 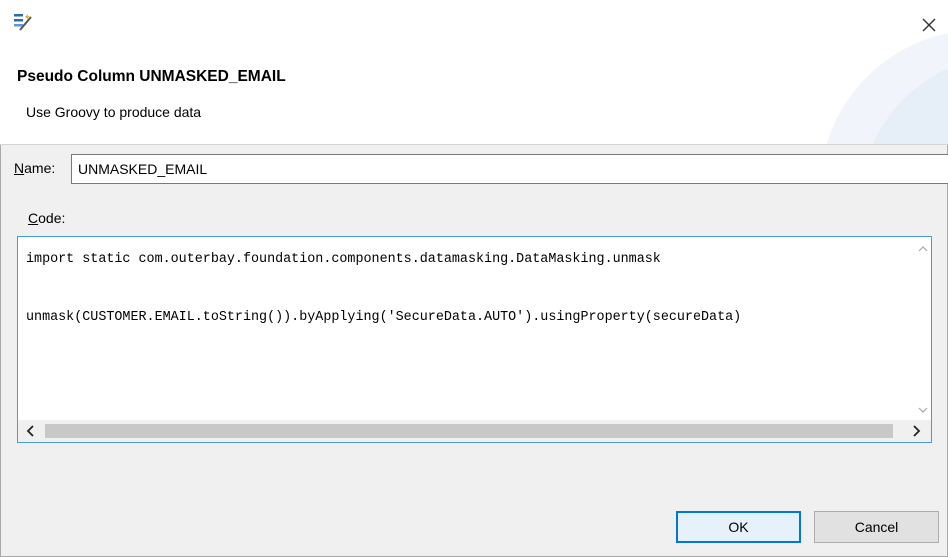 What do you see at coordinates (40, 168) in the screenshot?
I see `name-label-text: ame:` at bounding box center [40, 168].